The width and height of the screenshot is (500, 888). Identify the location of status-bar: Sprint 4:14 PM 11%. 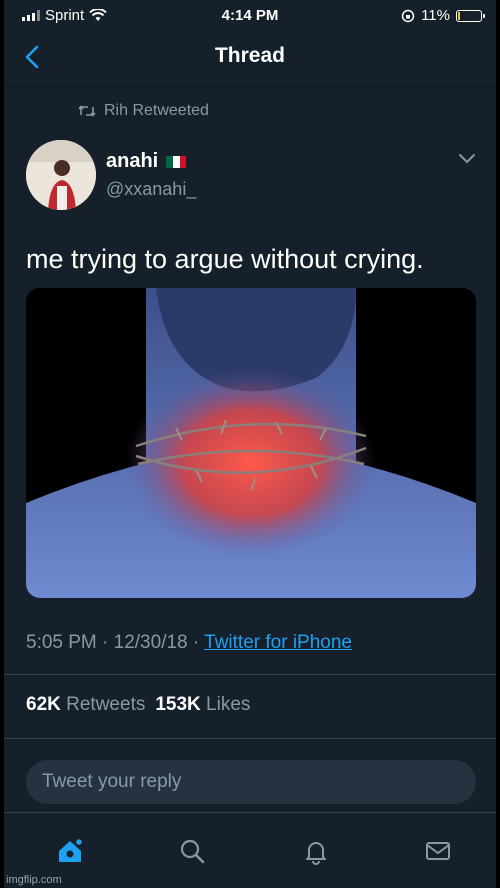
(250, 15).